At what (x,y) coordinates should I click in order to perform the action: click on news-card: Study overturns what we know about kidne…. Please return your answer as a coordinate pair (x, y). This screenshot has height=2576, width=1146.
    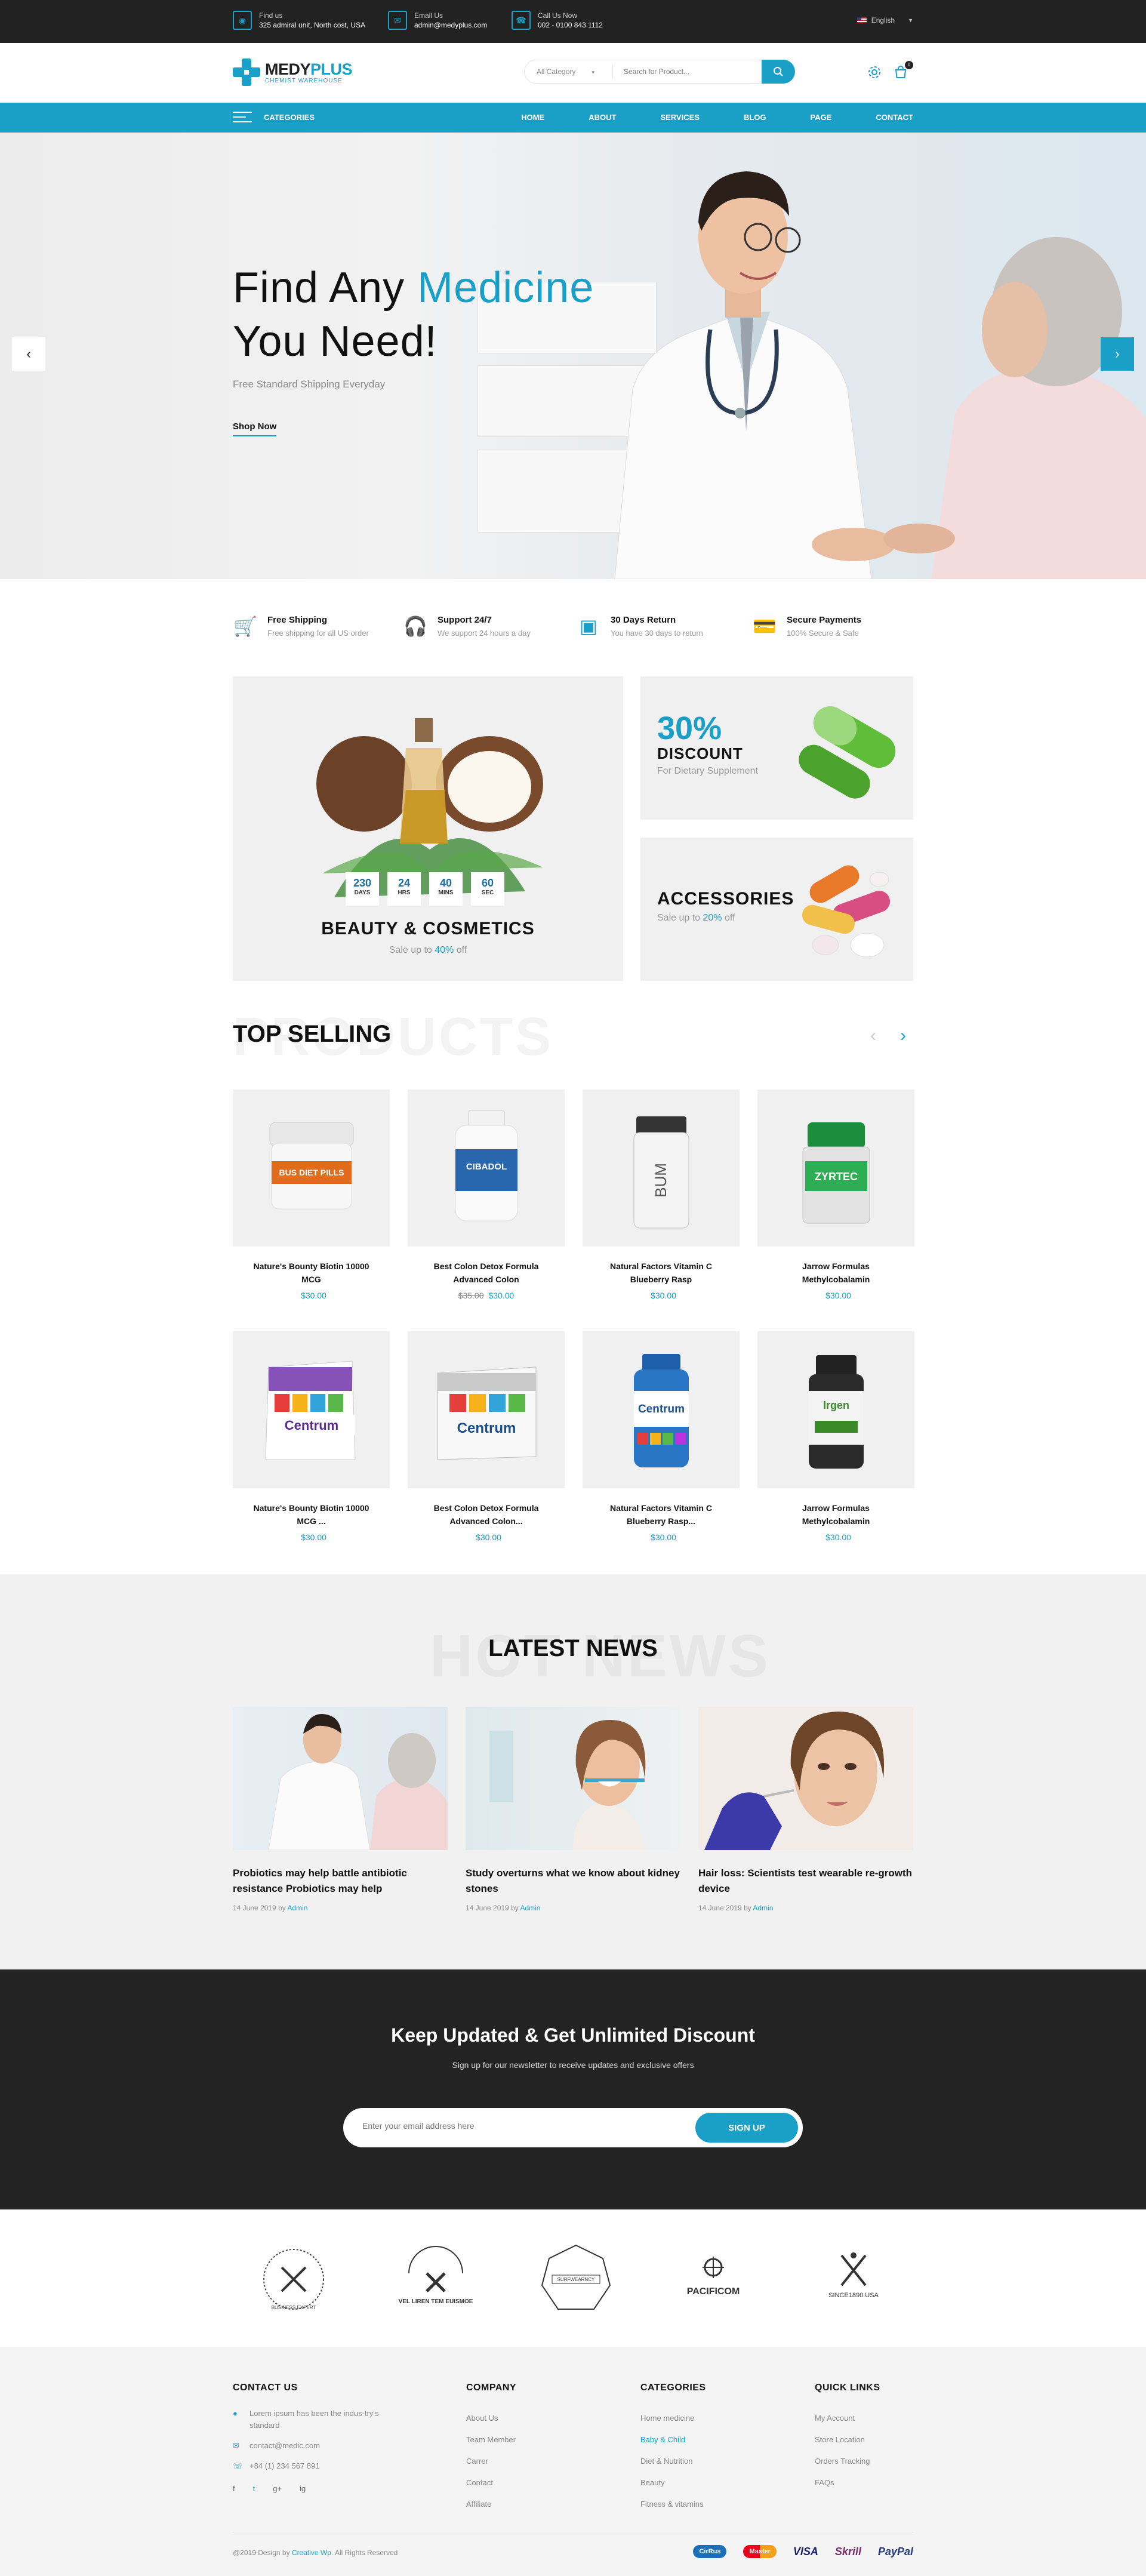
    Looking at the image, I should click on (573, 1809).